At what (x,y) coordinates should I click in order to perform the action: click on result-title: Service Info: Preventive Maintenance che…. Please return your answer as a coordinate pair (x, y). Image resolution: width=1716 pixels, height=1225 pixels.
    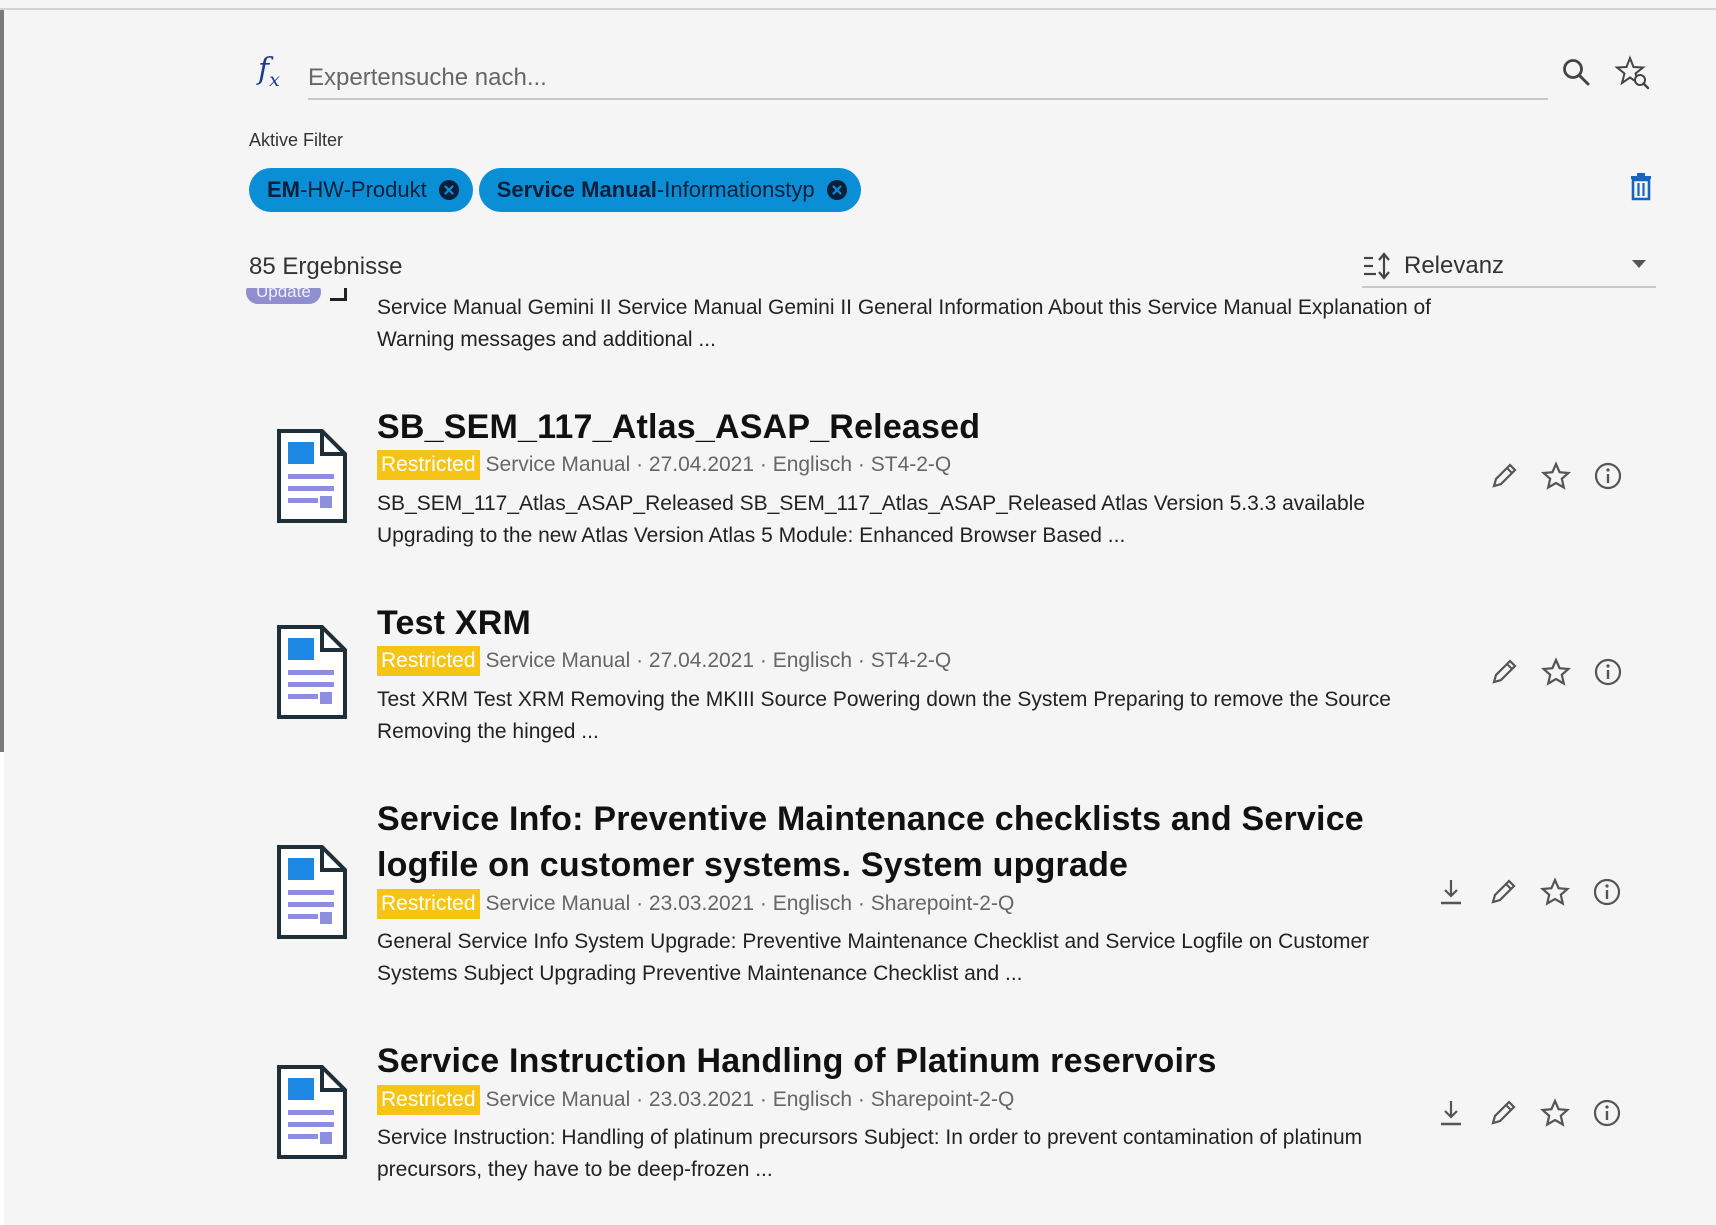
    Looking at the image, I should click on (887, 842).